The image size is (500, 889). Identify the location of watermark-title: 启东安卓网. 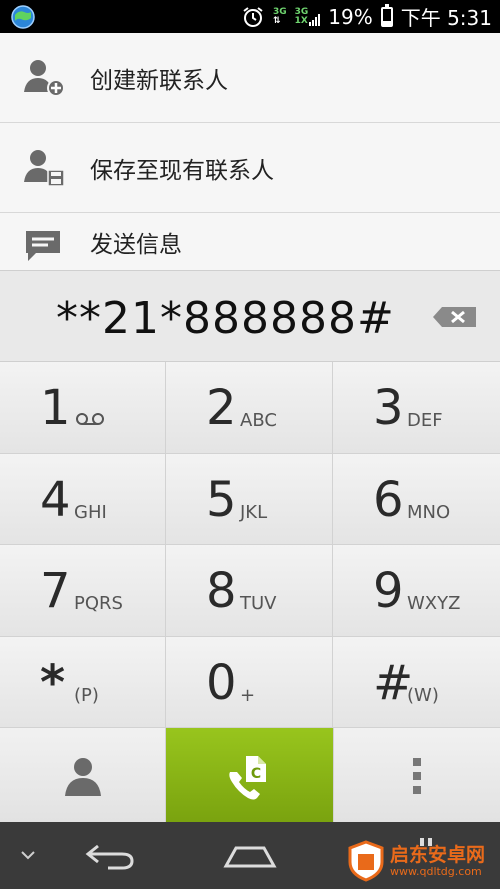
(438, 855).